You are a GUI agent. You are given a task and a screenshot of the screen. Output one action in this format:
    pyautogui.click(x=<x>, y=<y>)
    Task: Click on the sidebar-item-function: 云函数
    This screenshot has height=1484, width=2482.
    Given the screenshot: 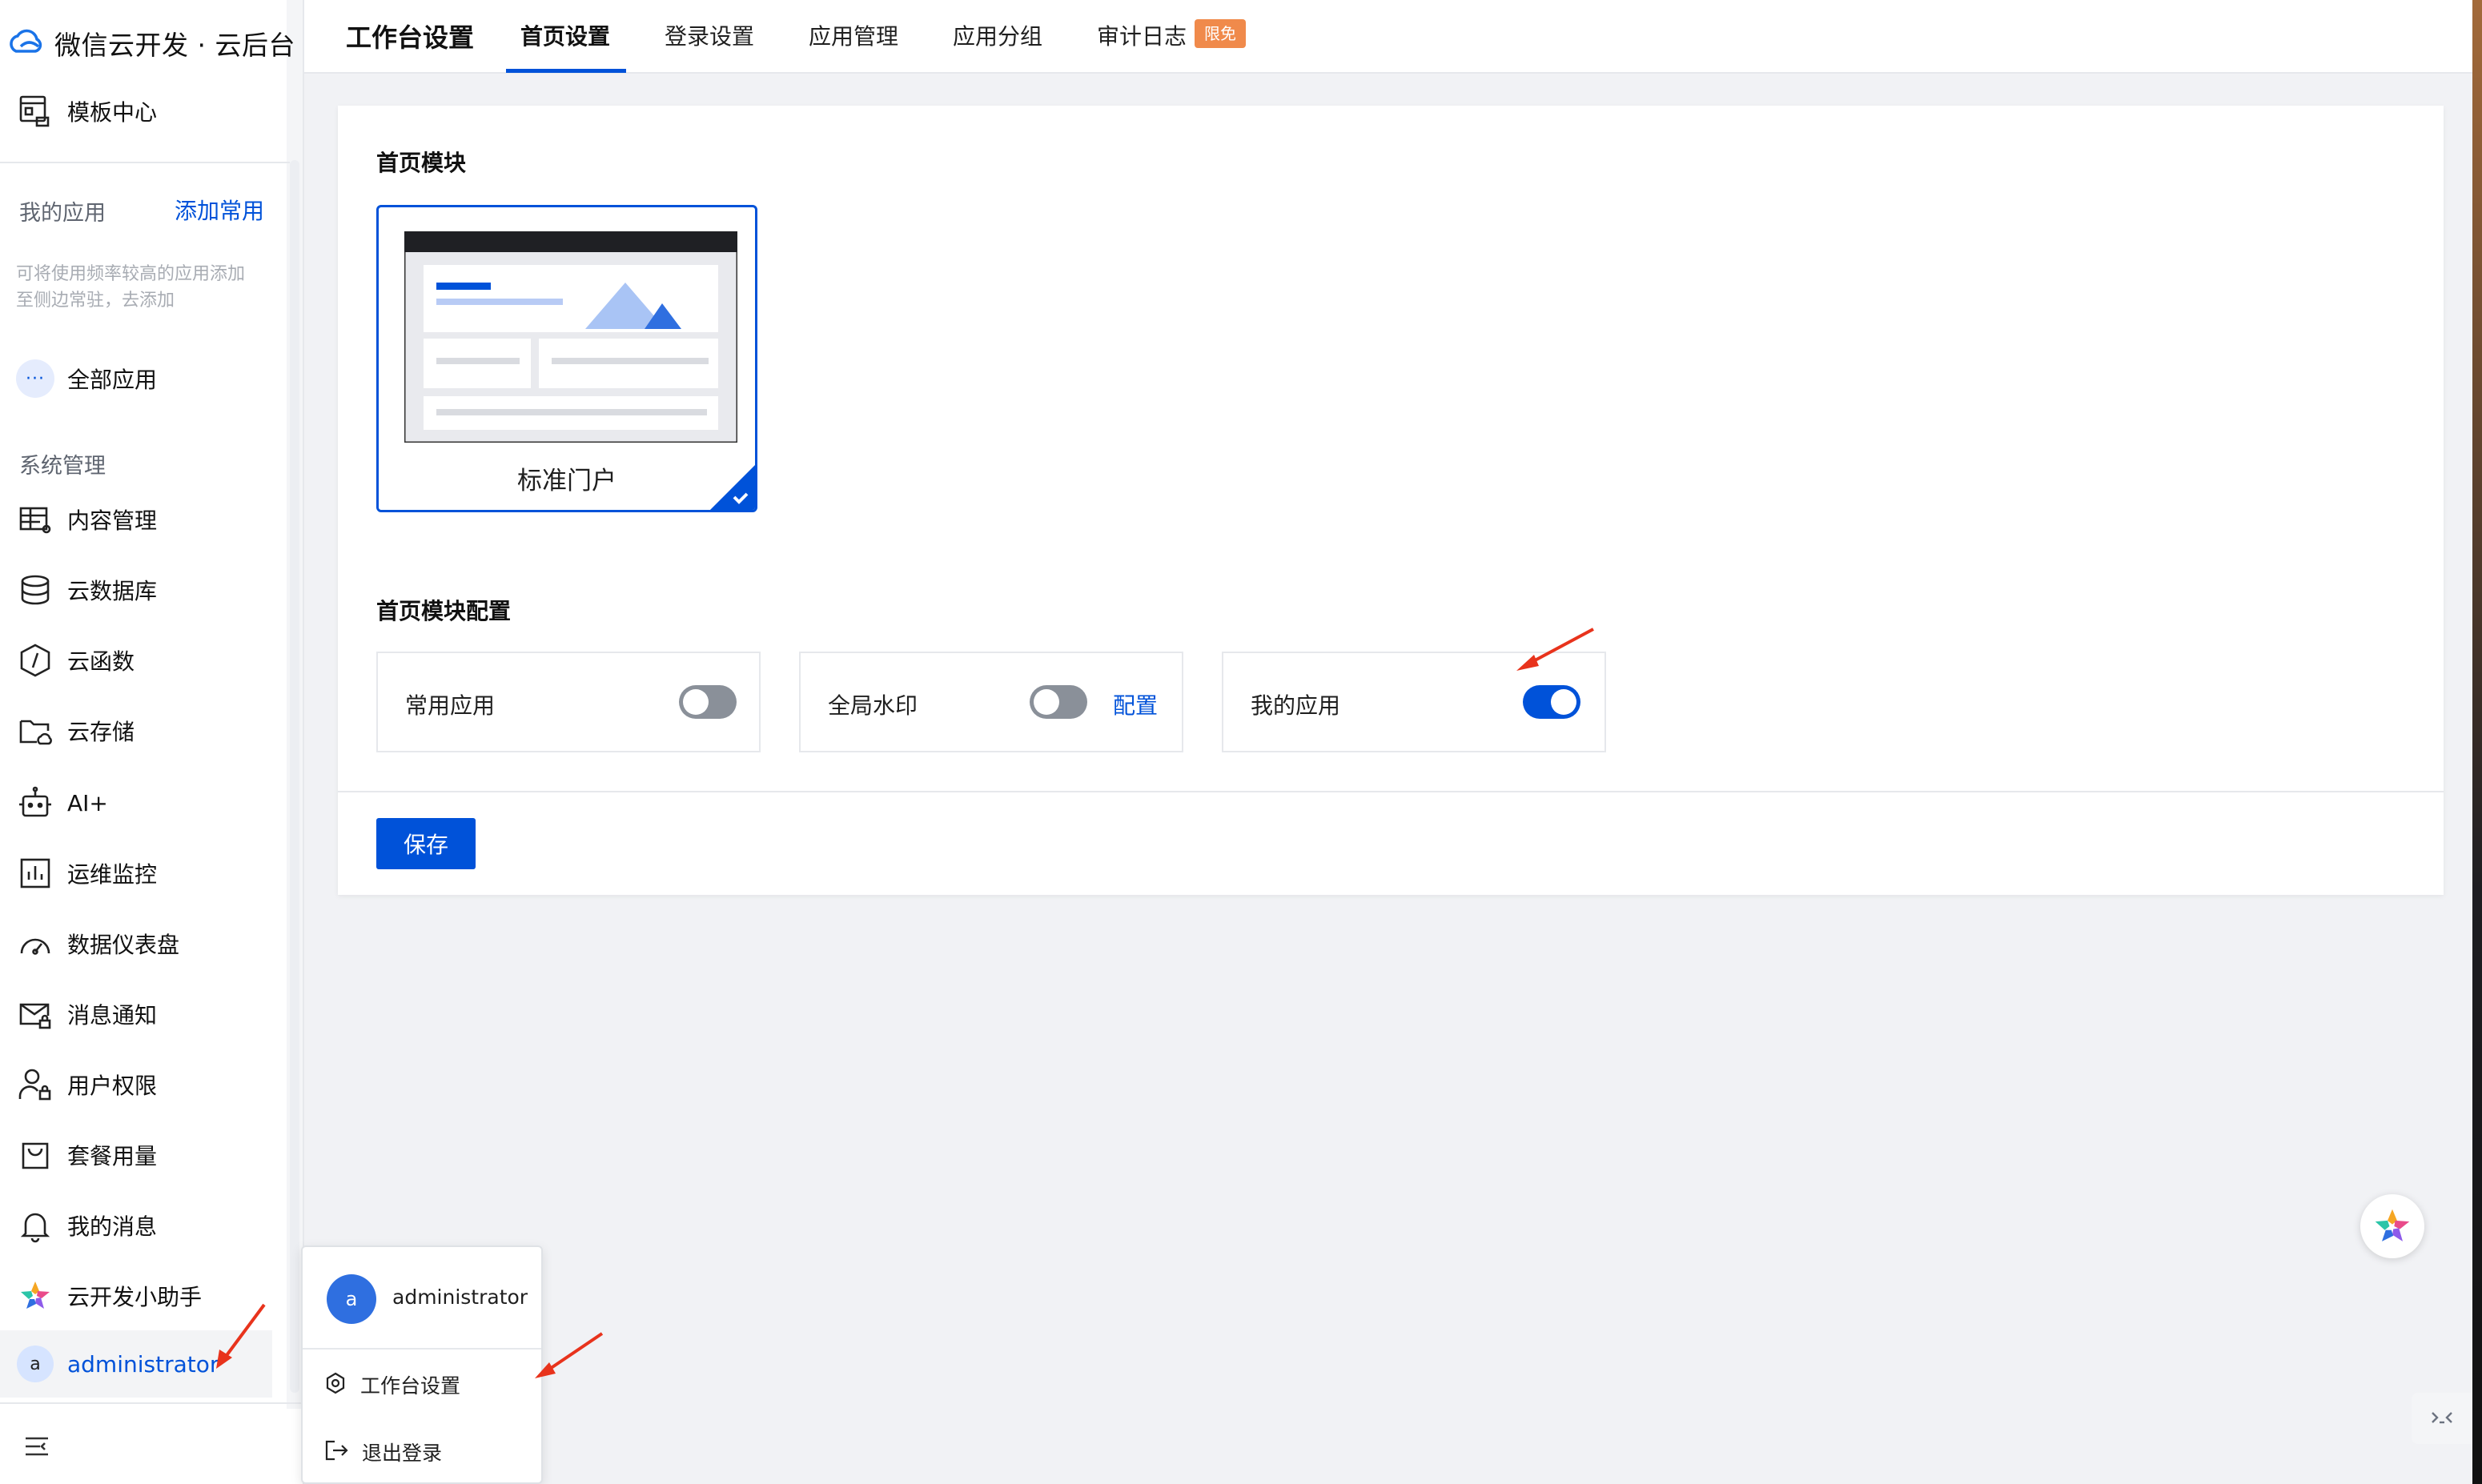 What is the action you would take?
    pyautogui.click(x=144, y=660)
    